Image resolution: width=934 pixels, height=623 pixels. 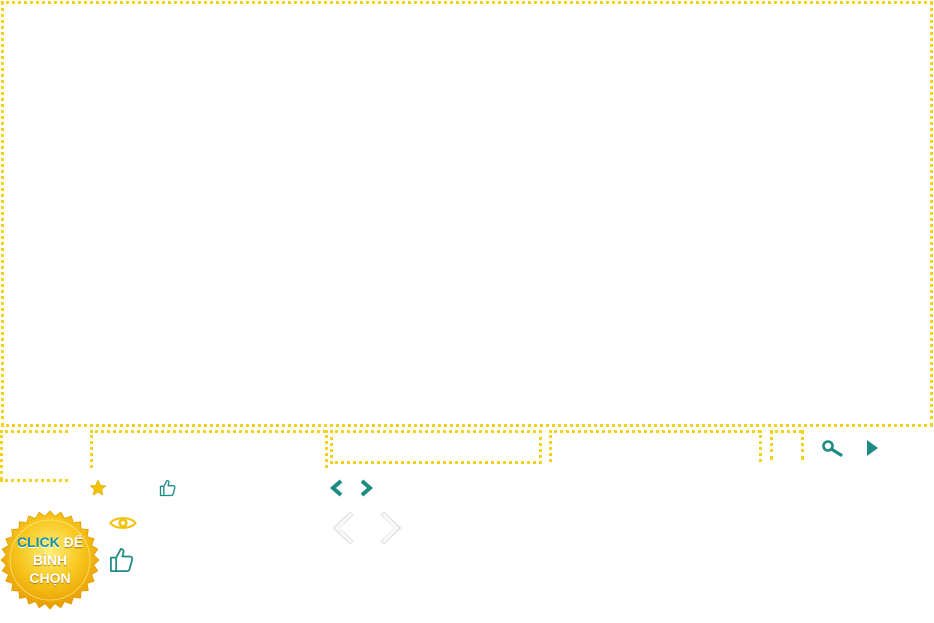 I want to click on eye-icon, so click(x=123, y=523).